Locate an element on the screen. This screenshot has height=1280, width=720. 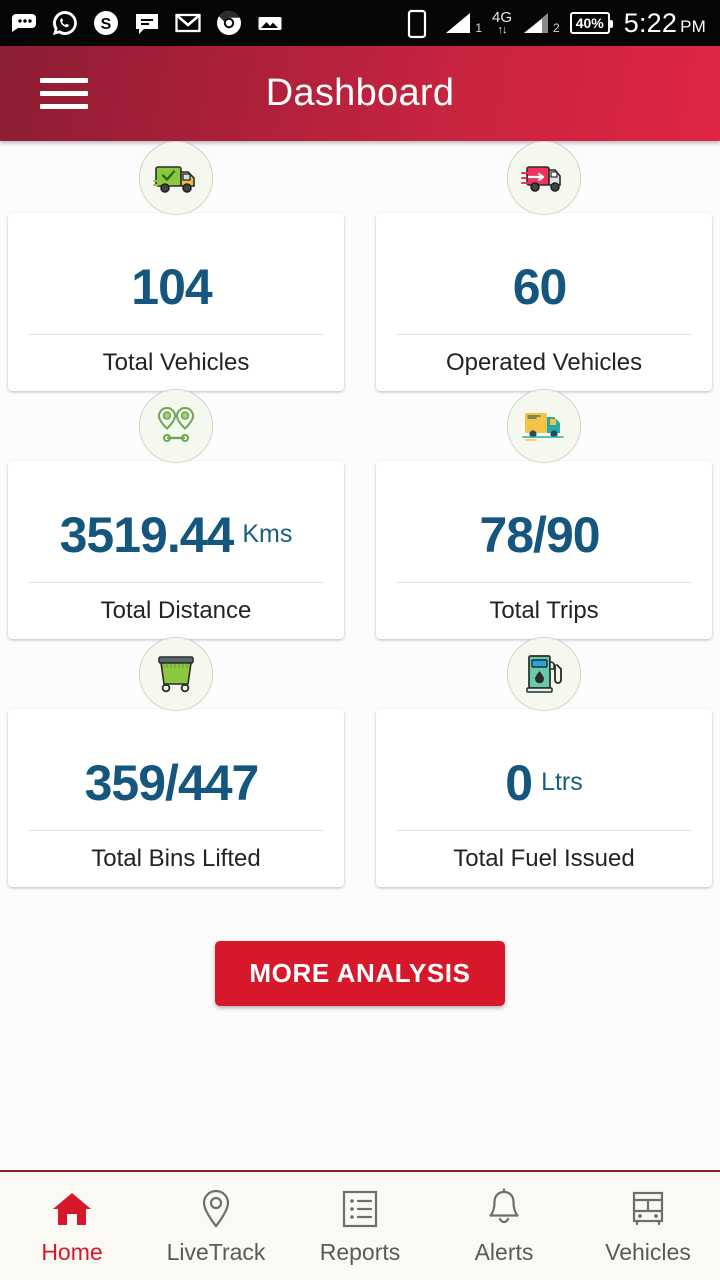
signal-1-icon: 1 is located at coordinates (463, 23).